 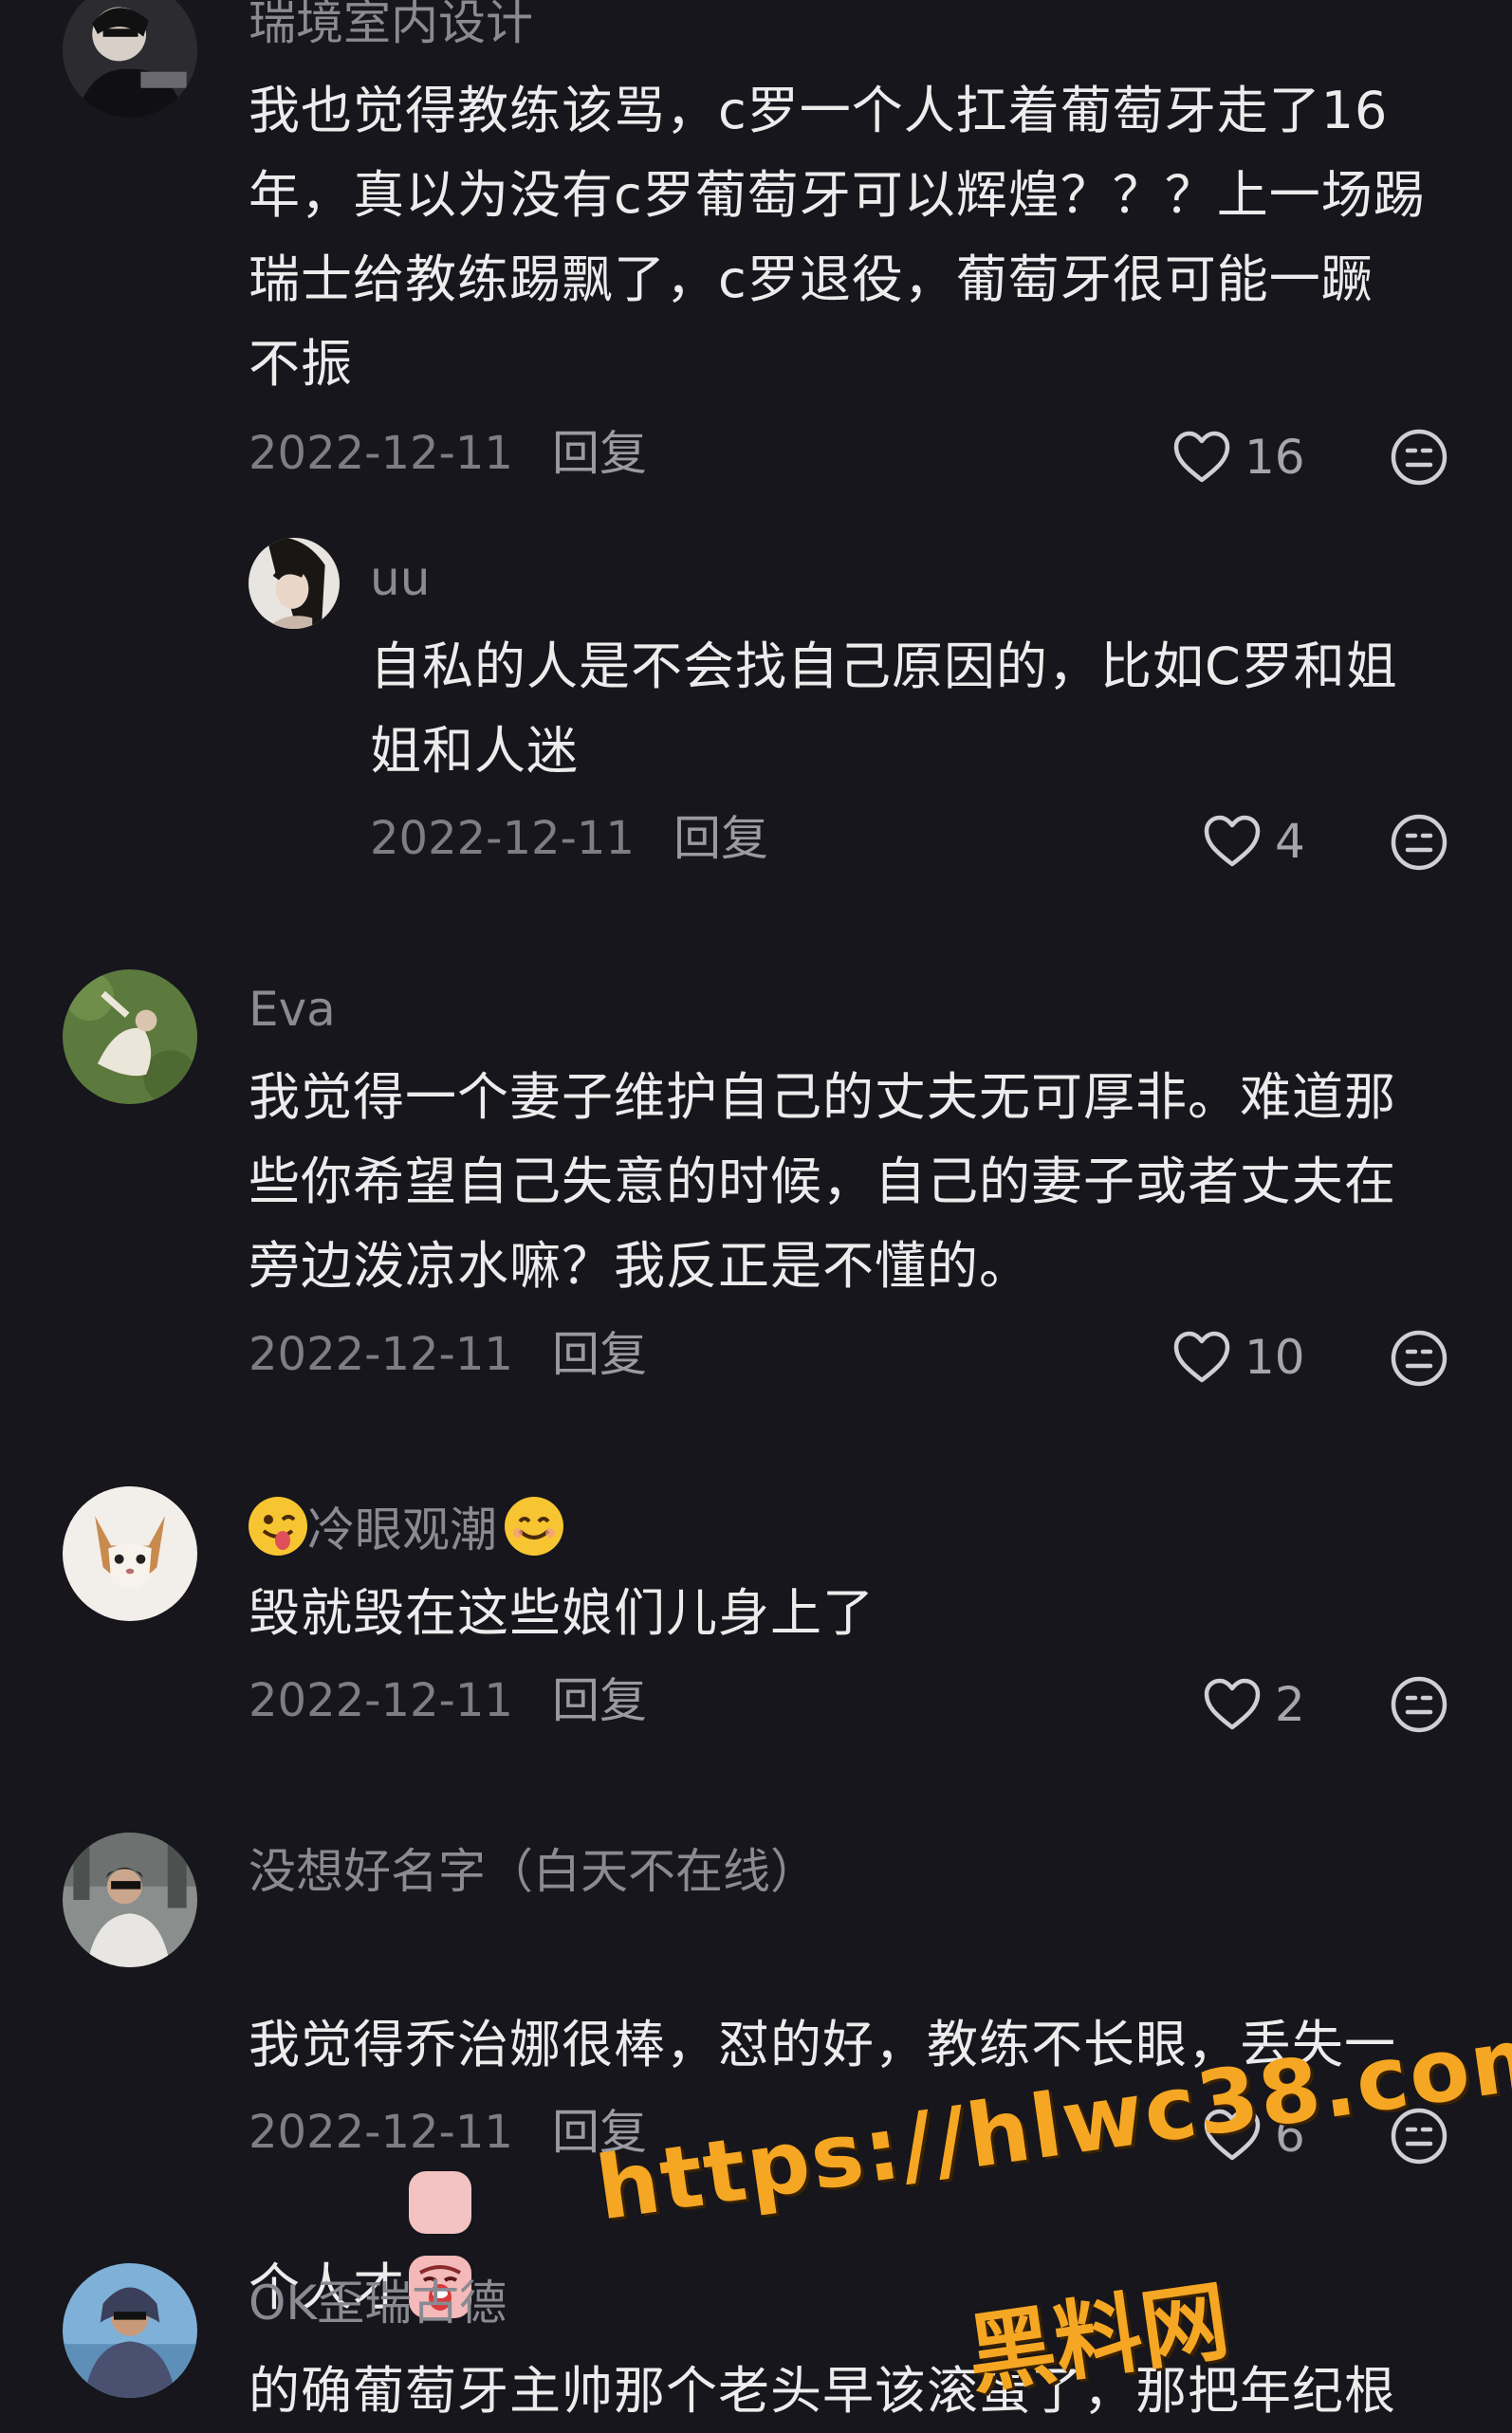 What do you see at coordinates (534, 1527) in the screenshot?
I see `smiling-emoji-icon` at bounding box center [534, 1527].